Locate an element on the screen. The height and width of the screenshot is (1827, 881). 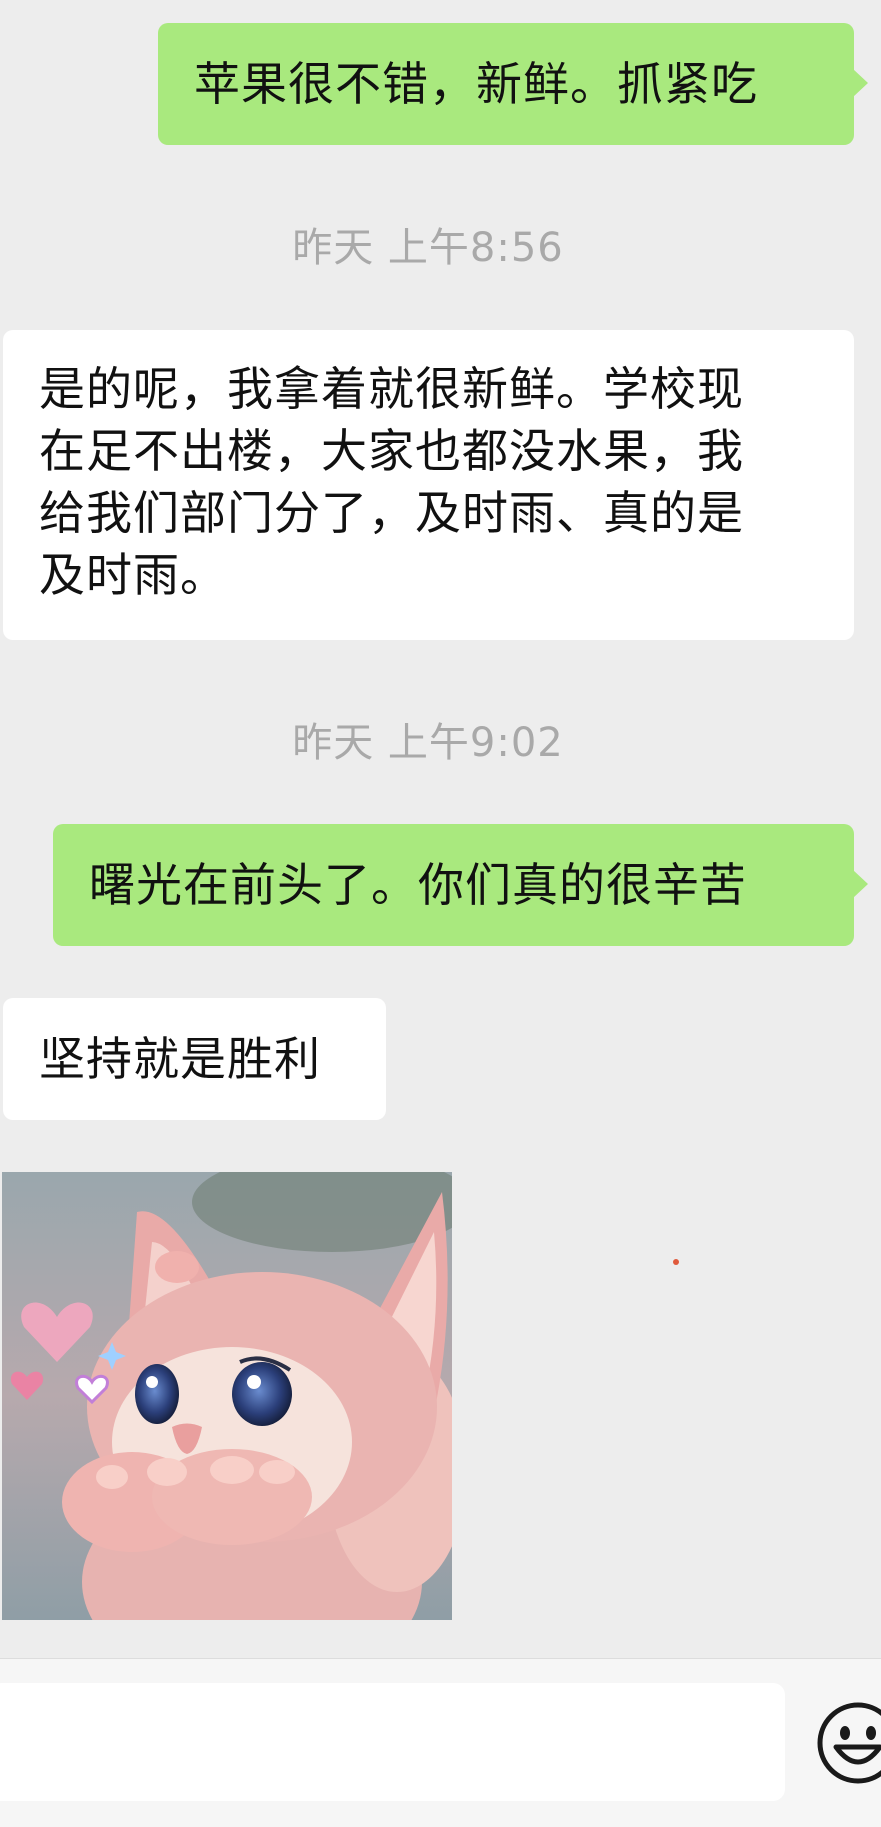
message-line: 给我们部门分了，及时雨、真的是 is located at coordinates (391, 513).